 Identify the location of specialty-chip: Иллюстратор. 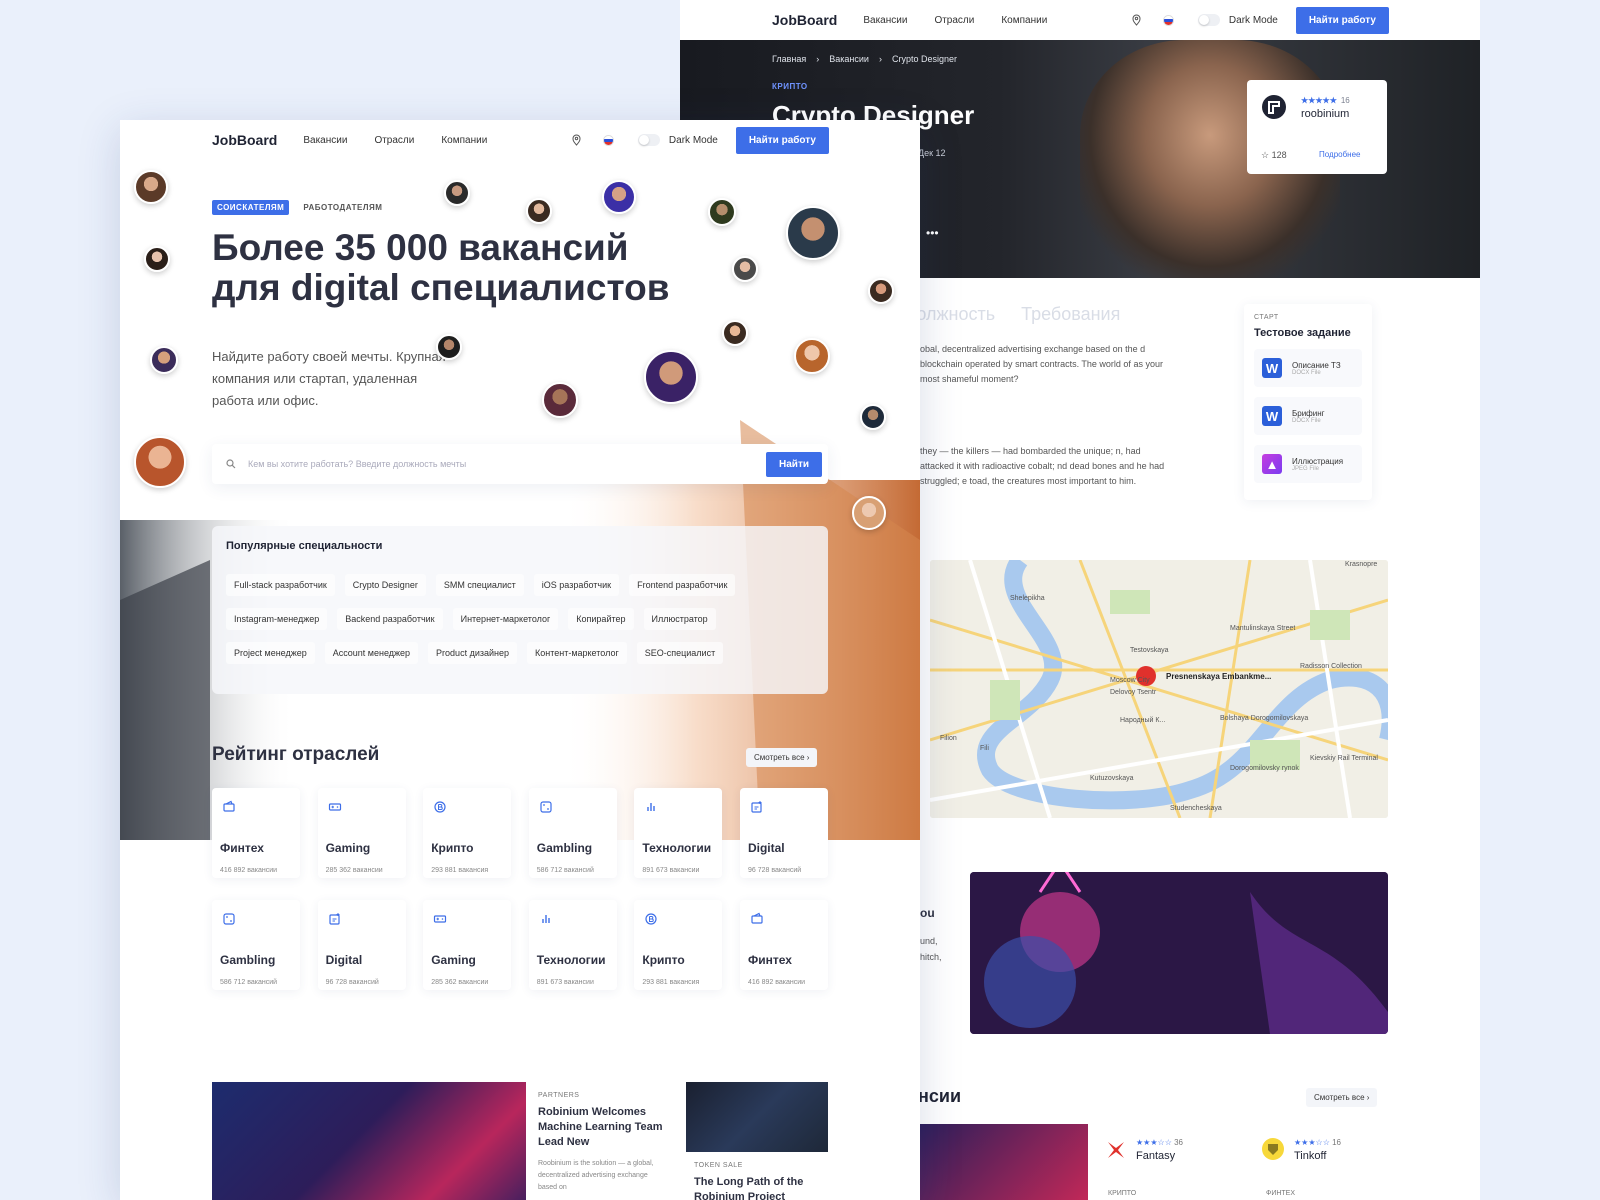
(679, 619).